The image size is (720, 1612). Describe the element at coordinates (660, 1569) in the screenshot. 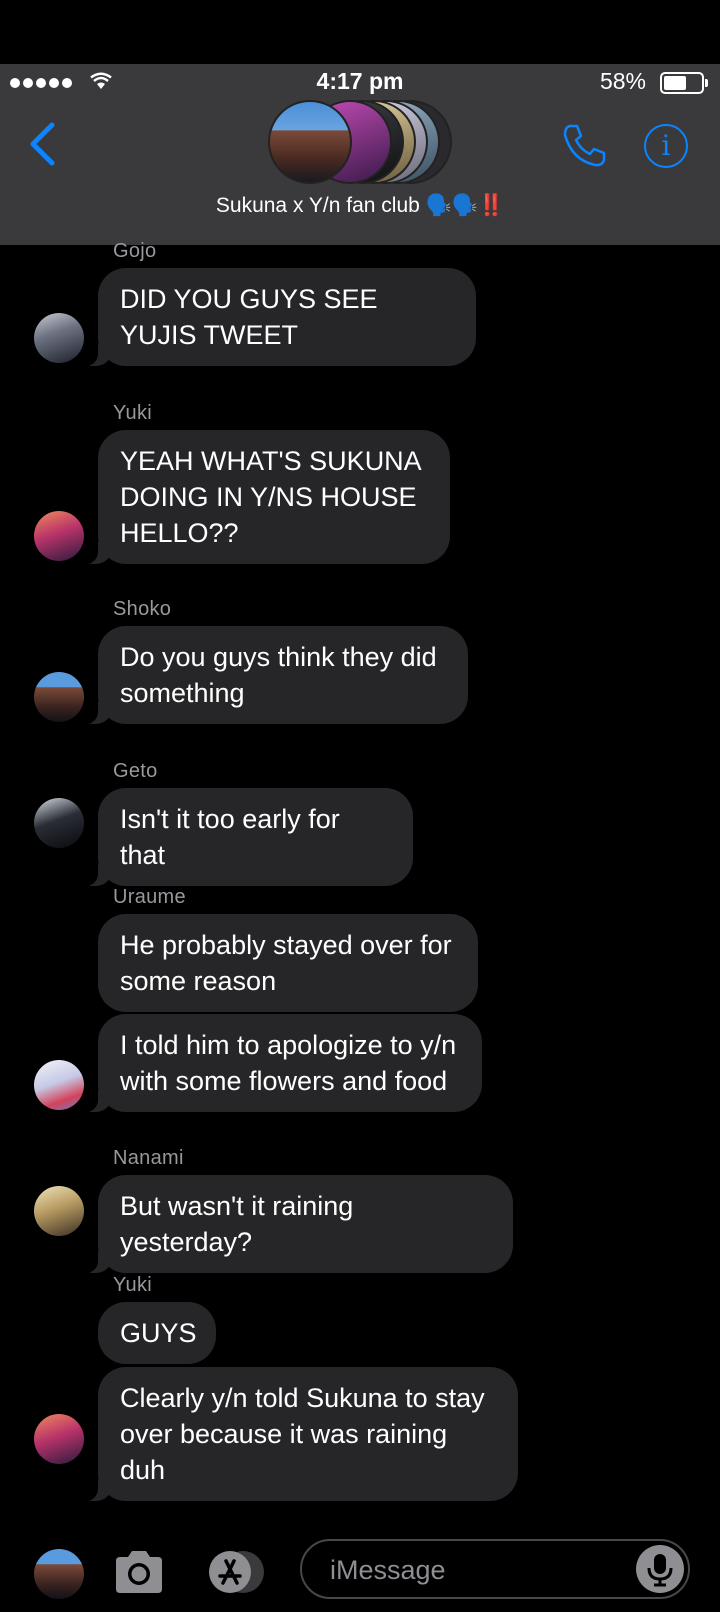

I see `microphone-icon` at that location.